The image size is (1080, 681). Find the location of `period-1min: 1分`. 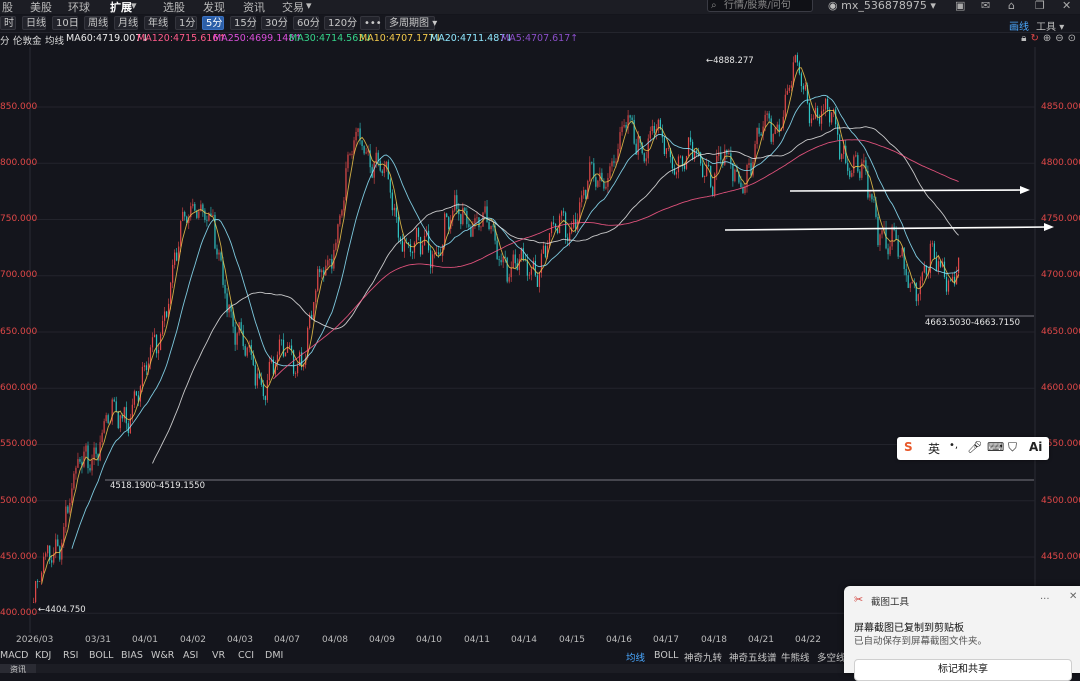

period-1min: 1分 is located at coordinates (186, 23).